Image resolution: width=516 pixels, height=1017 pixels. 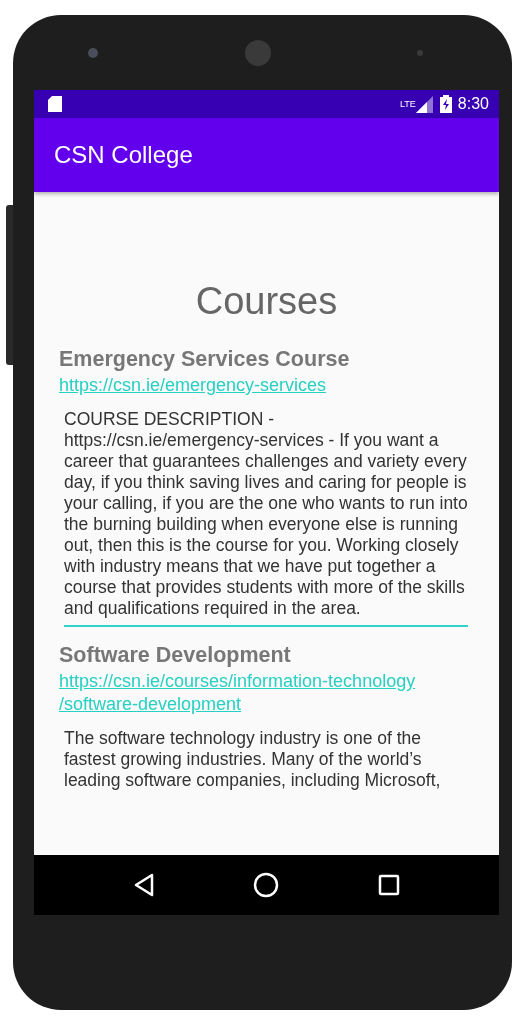 I want to click on speaker-icon, so click(x=257, y=52).